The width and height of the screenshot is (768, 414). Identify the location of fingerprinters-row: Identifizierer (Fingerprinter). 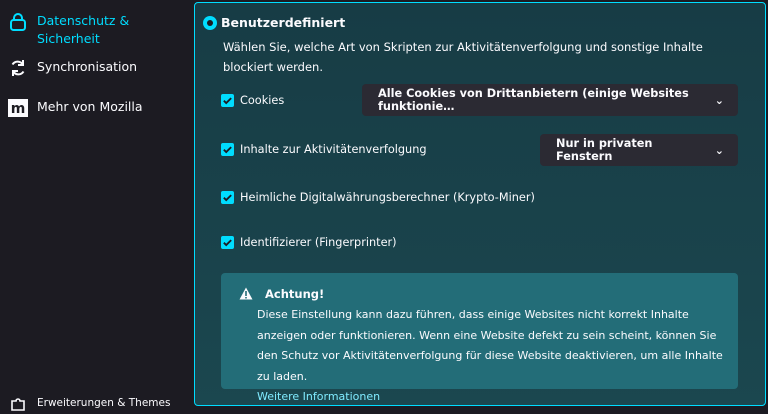
(309, 242).